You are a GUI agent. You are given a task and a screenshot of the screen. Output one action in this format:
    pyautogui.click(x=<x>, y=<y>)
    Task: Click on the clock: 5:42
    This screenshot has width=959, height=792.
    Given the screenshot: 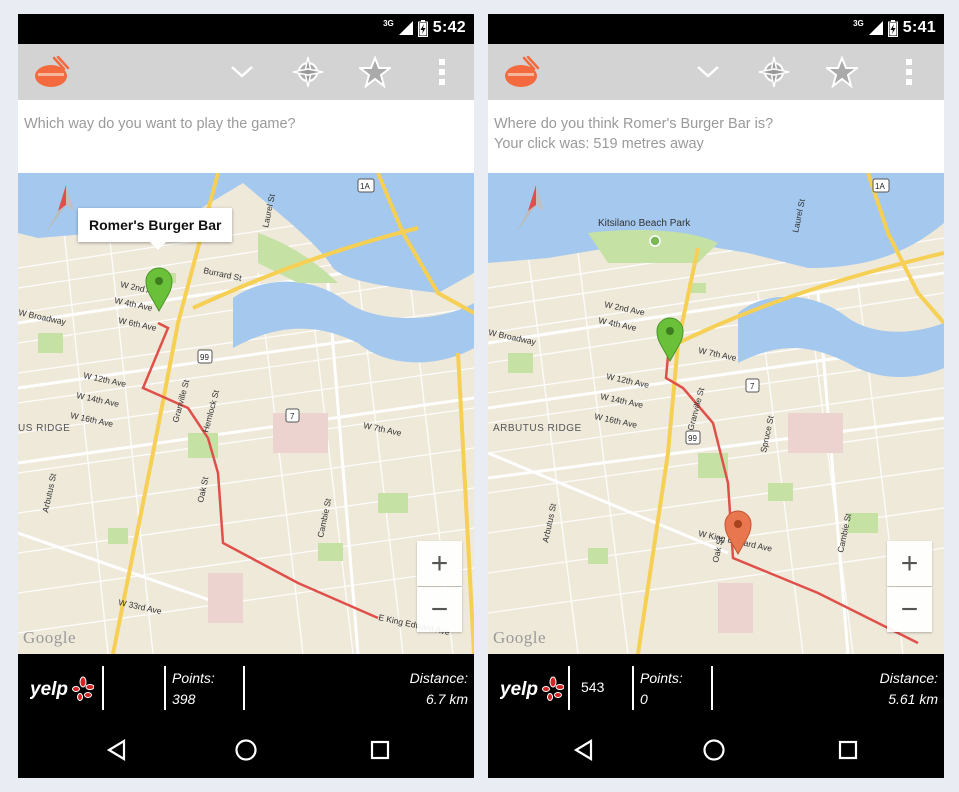 What is the action you would take?
    pyautogui.click(x=449, y=27)
    